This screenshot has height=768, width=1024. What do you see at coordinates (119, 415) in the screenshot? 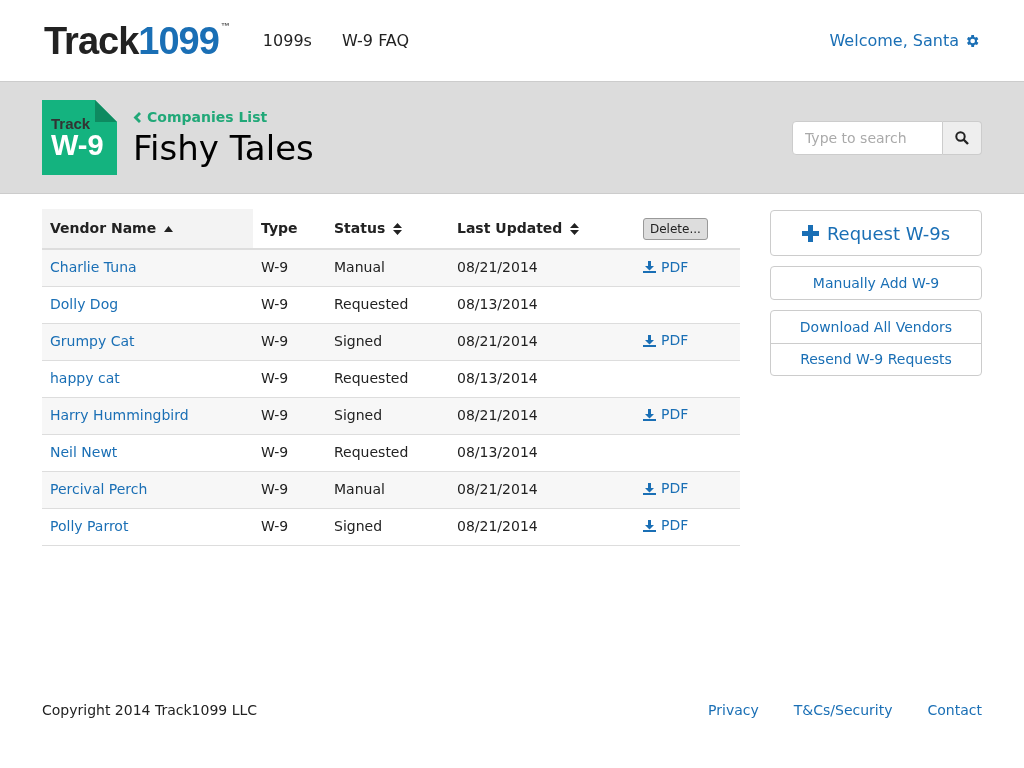
I see `vendor-link: Harry Hummingbird` at bounding box center [119, 415].